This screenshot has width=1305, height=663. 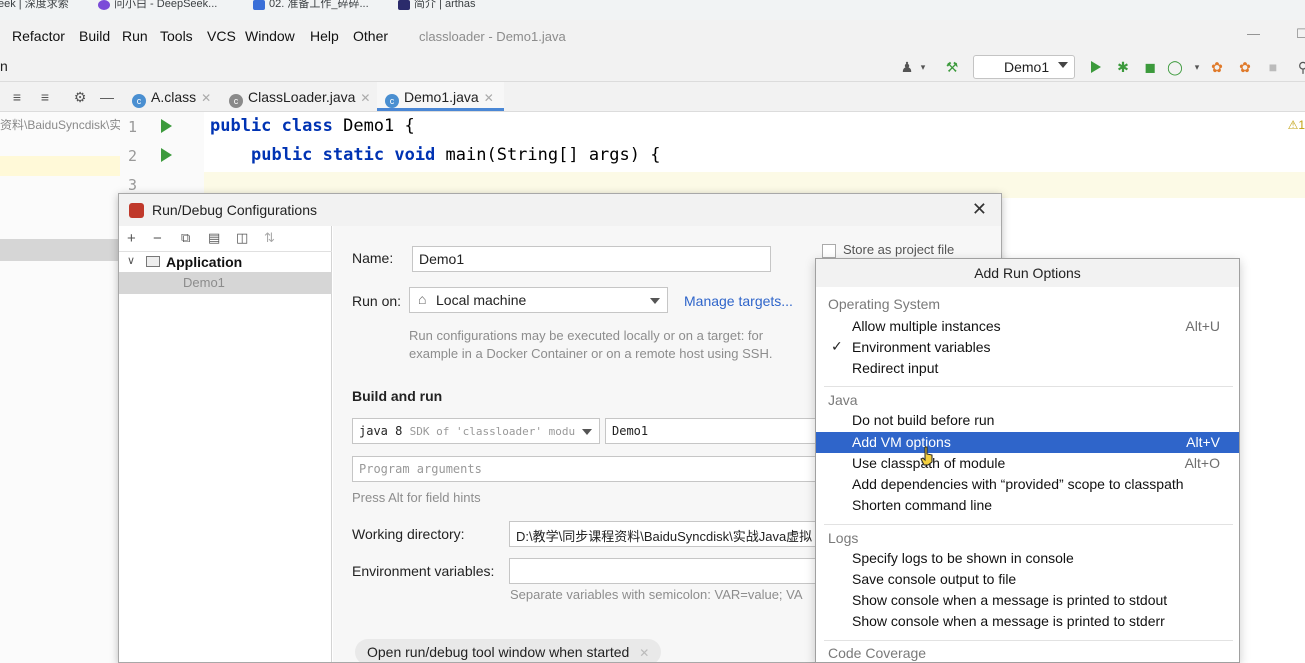 I want to click on option-shortcut: Alt+U, so click(x=1202, y=326).